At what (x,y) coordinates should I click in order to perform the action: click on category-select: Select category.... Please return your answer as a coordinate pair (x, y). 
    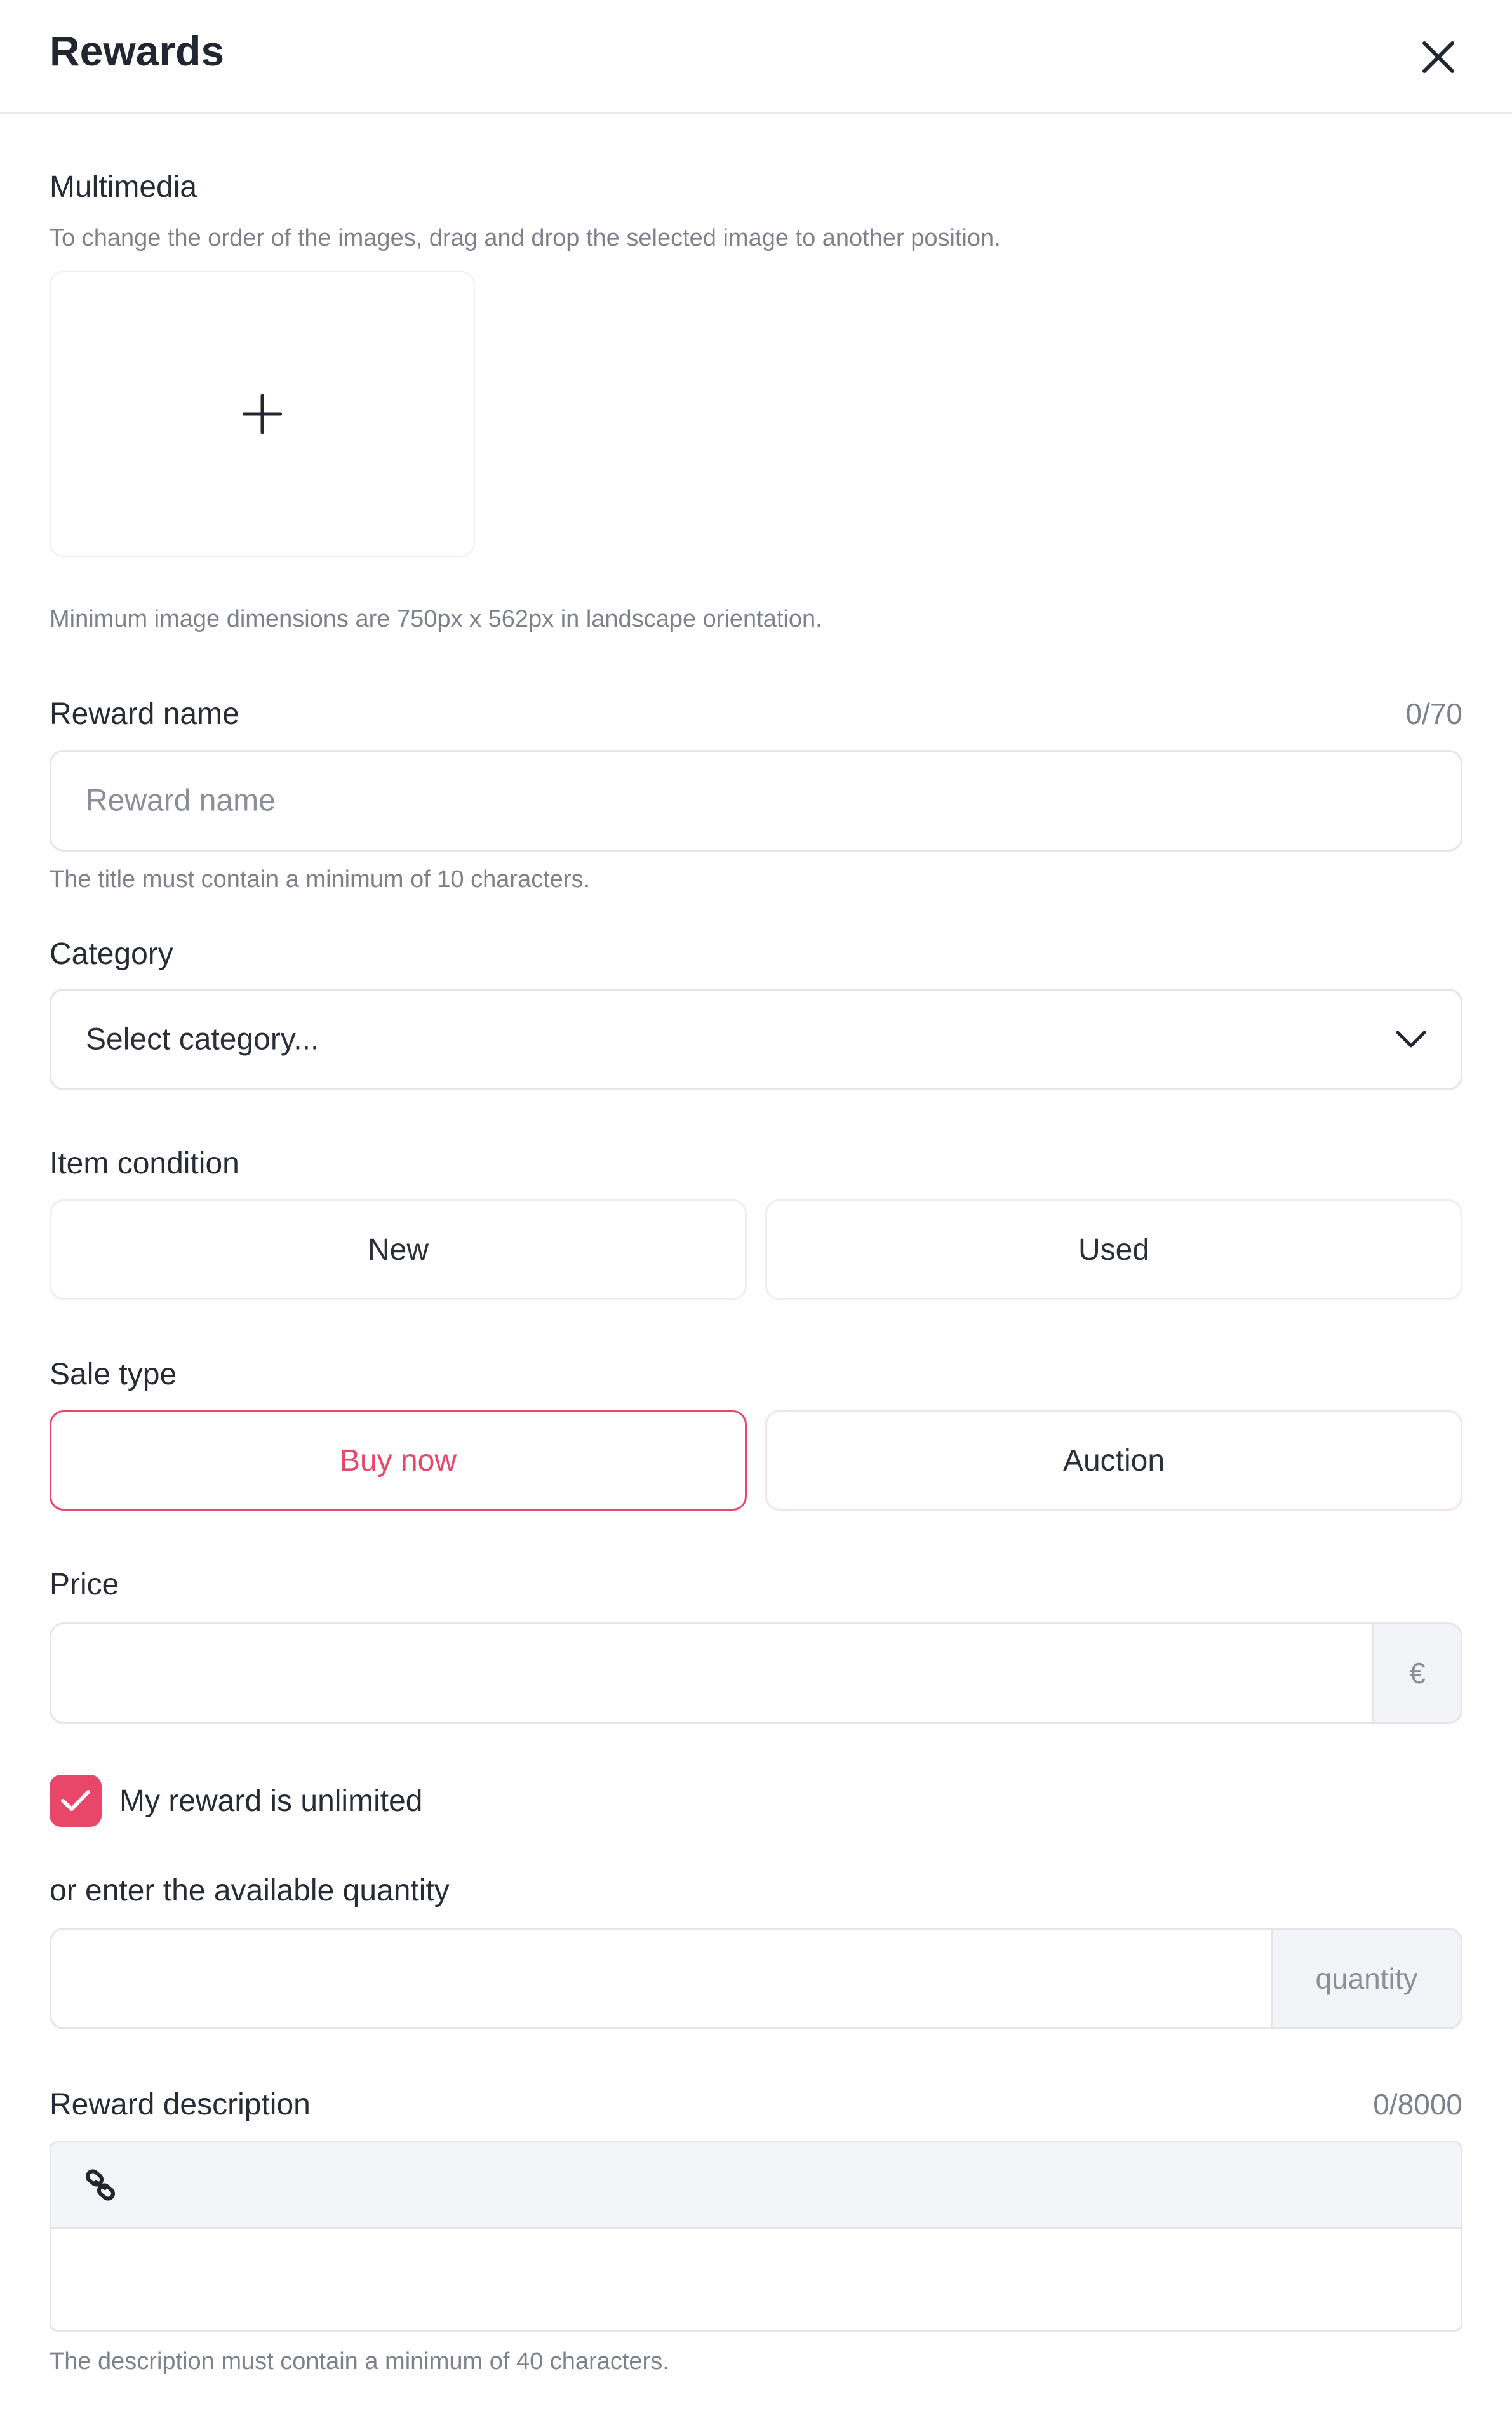
    Looking at the image, I should click on (756, 1039).